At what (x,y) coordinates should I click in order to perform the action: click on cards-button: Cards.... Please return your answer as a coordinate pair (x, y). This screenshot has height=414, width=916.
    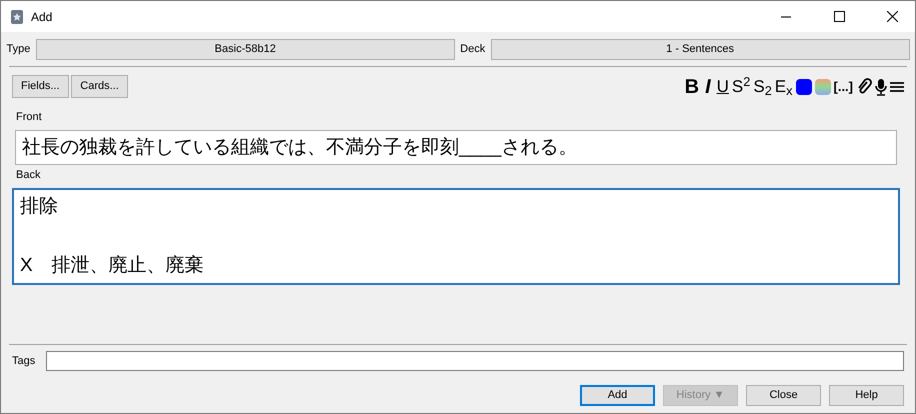
    Looking at the image, I should click on (99, 86).